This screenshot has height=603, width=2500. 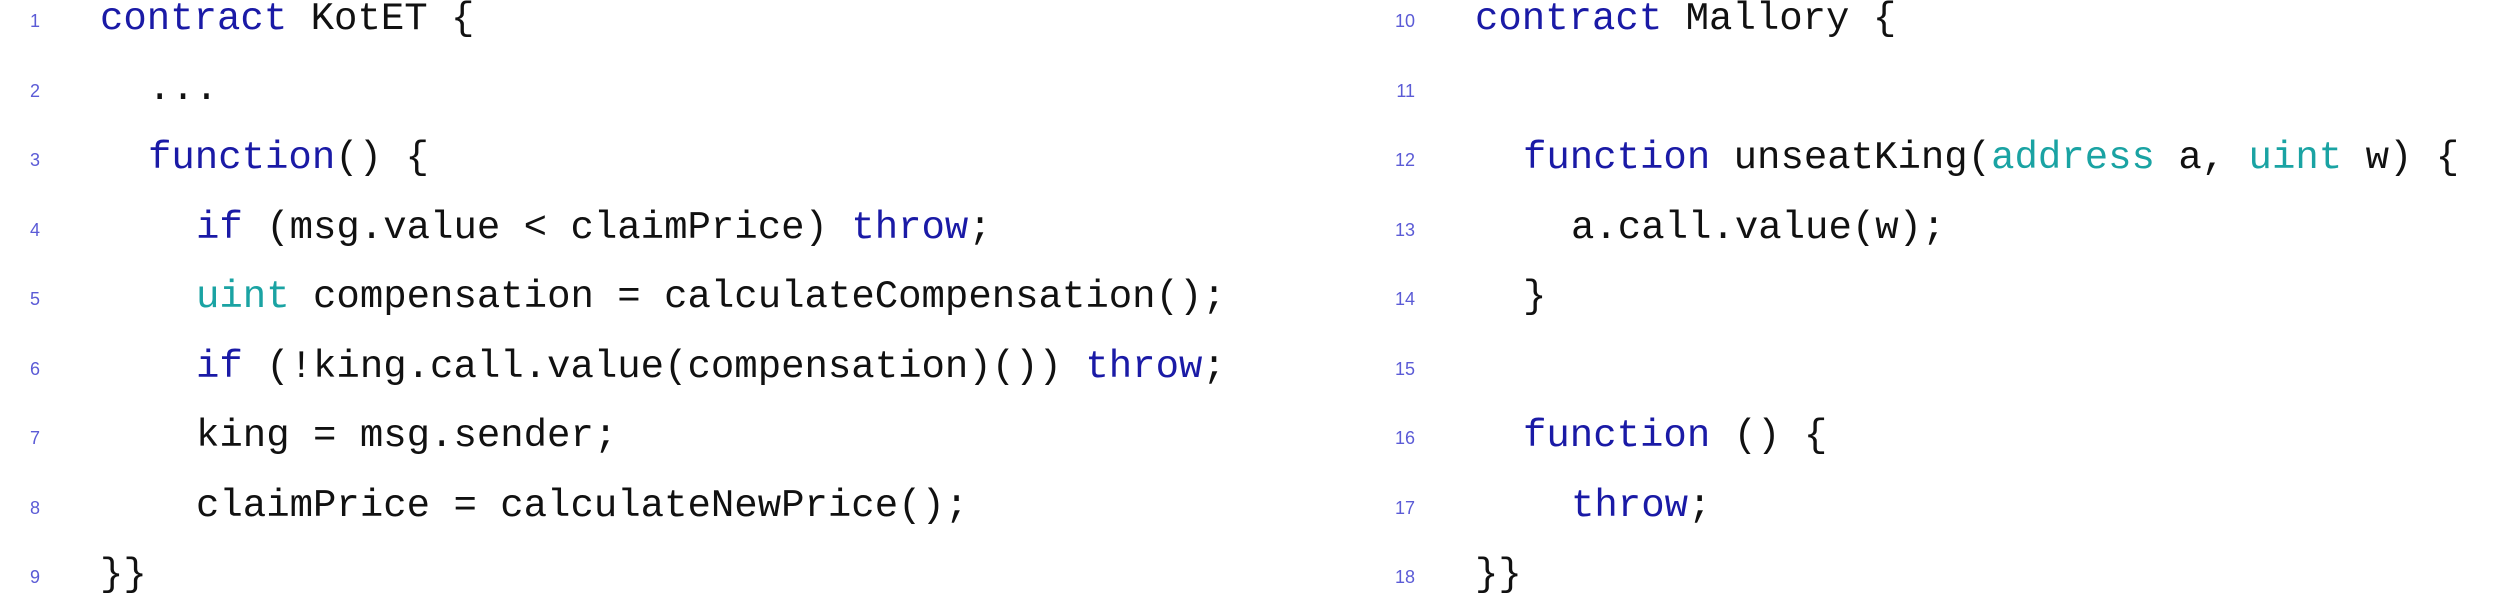 What do you see at coordinates (1404, 299) in the screenshot?
I see `line-number: 14` at bounding box center [1404, 299].